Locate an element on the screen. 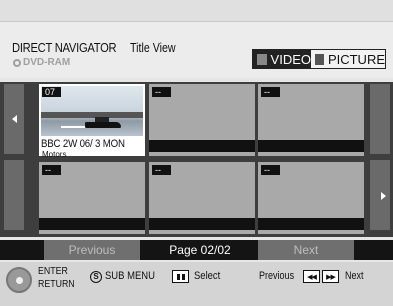 The image size is (393, 306). page-indicator: Page 02/02 is located at coordinates (200, 250).